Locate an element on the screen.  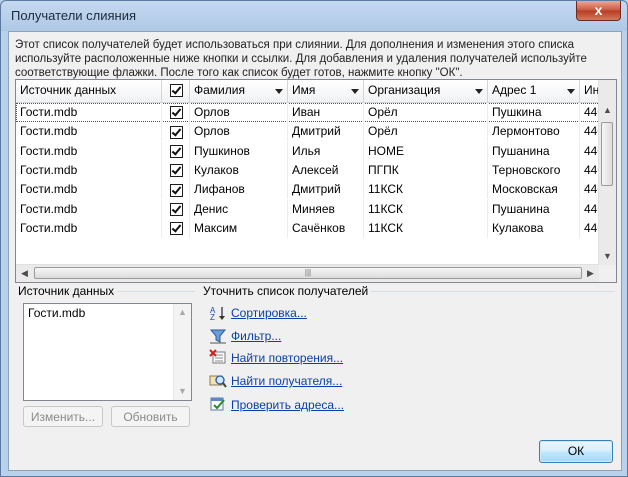
column-header-checkbox is located at coordinates (176, 91).